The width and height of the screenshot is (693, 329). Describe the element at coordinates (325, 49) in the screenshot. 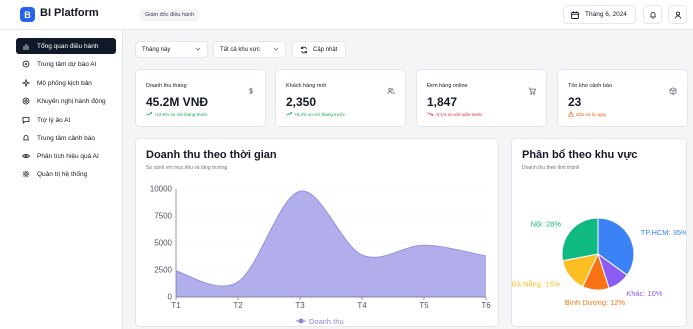

I see `refresh-label: Cập nhật` at that location.